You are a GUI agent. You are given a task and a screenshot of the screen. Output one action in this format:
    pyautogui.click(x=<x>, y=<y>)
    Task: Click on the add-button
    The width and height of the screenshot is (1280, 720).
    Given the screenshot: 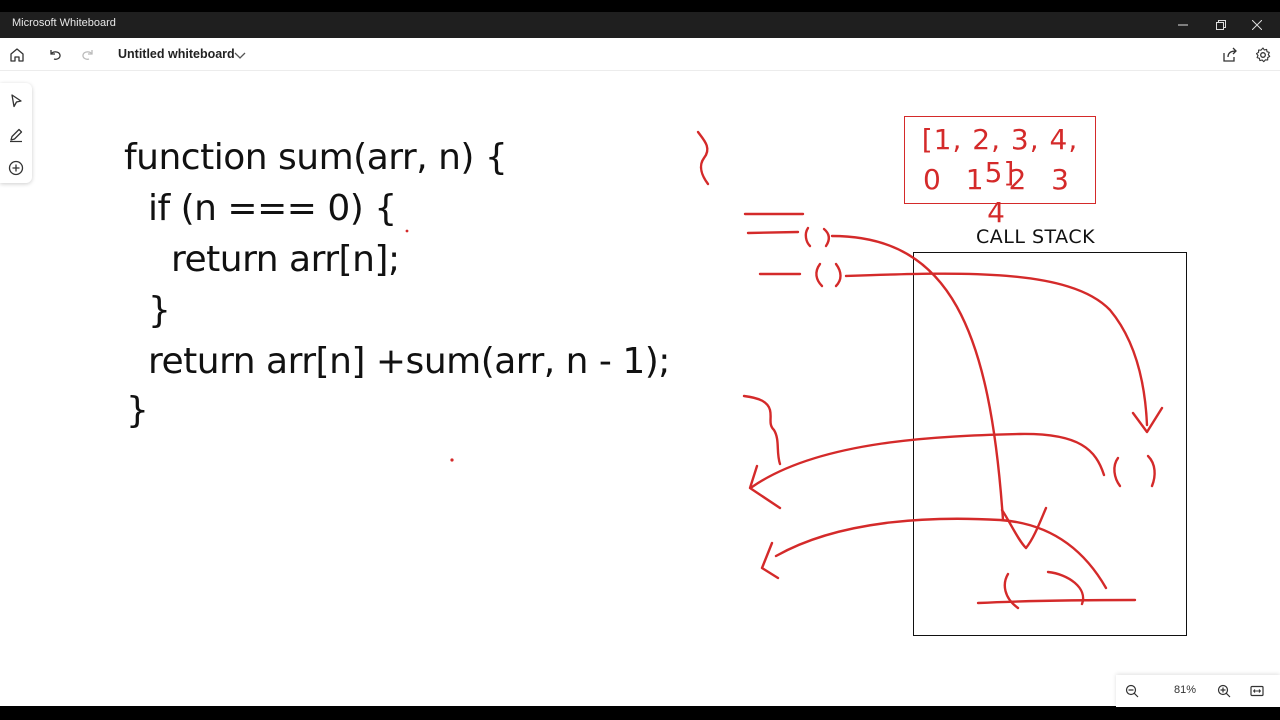 What is the action you would take?
    pyautogui.click(x=16, y=168)
    